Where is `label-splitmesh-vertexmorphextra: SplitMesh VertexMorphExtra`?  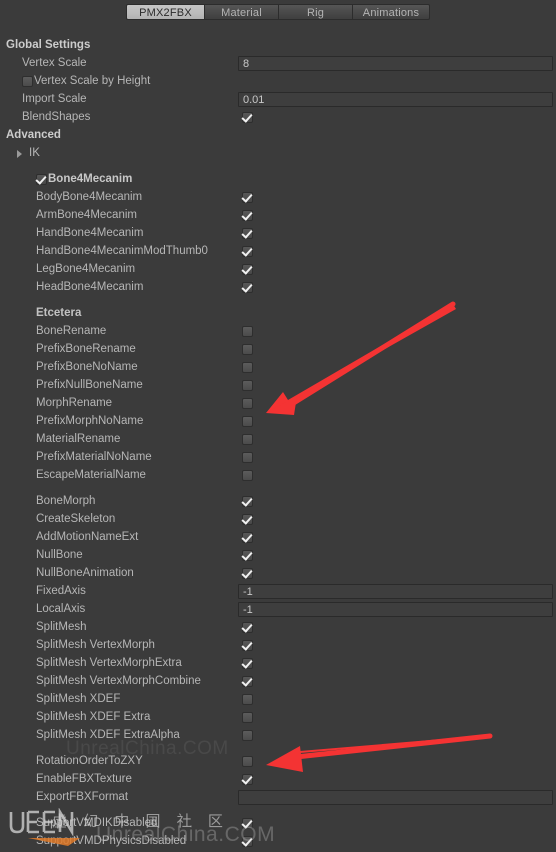
label-splitmesh-vertexmorphextra: SplitMesh VertexMorphExtra is located at coordinates (109, 663).